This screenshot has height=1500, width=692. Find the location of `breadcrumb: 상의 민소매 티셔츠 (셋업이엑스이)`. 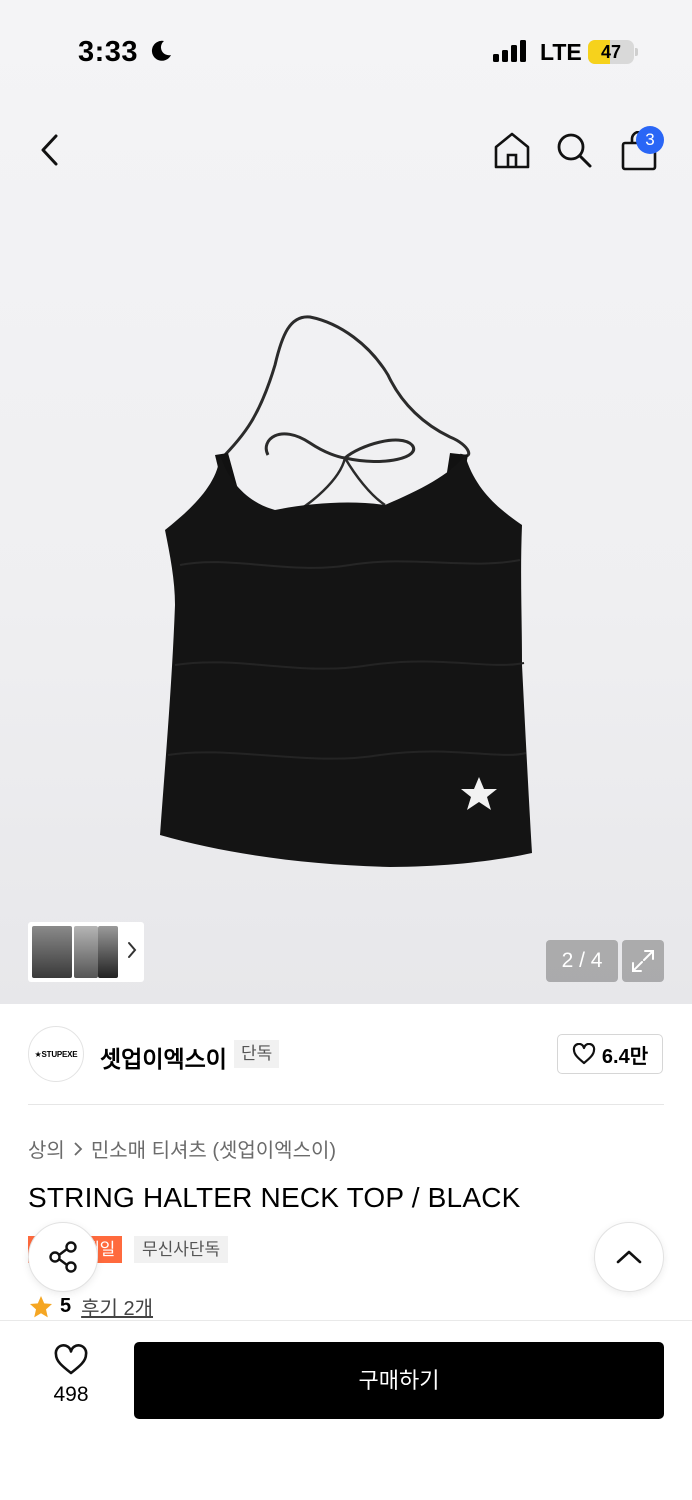

breadcrumb: 상의 민소매 티셔츠 (셋업이엑스이) is located at coordinates (182, 1148).